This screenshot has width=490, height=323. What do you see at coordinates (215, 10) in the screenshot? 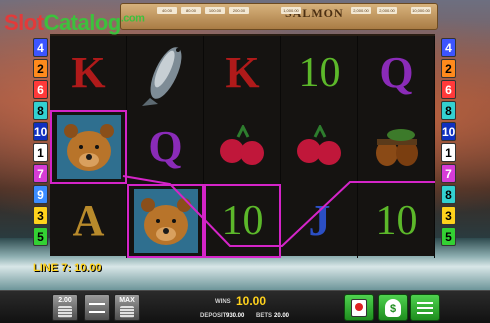
I see `prize-value: 100.00` at bounding box center [215, 10].